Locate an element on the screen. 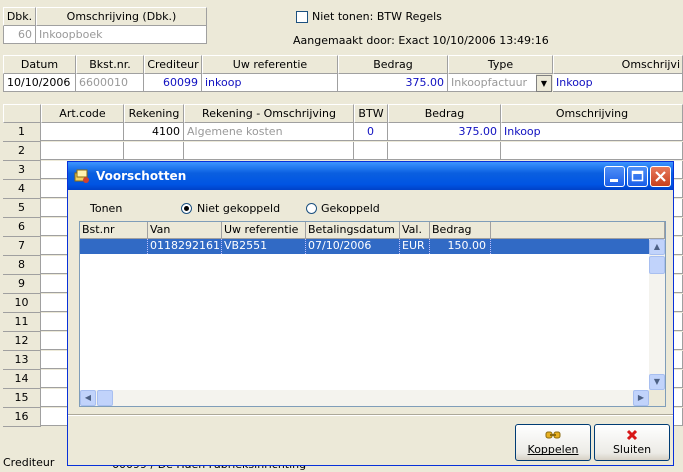 The width and height of the screenshot is (683, 472). col-lines-omschrijving: Omschrijving is located at coordinates (592, 113).